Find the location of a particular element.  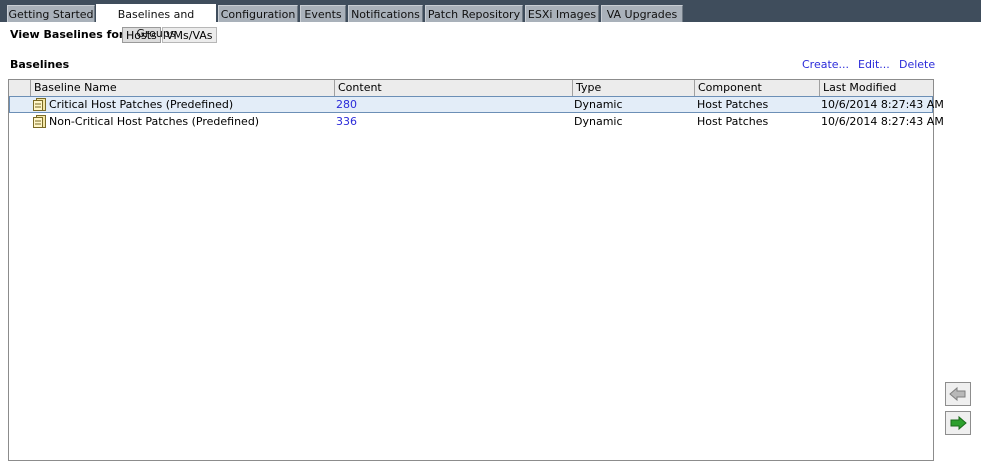

tab-getting-started: Getting Started is located at coordinates (51, 13).